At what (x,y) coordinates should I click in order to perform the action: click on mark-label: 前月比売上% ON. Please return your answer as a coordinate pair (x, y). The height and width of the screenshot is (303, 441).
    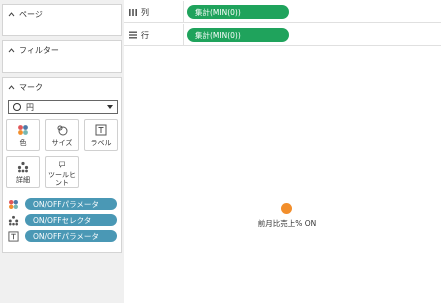
    Looking at the image, I should click on (287, 223).